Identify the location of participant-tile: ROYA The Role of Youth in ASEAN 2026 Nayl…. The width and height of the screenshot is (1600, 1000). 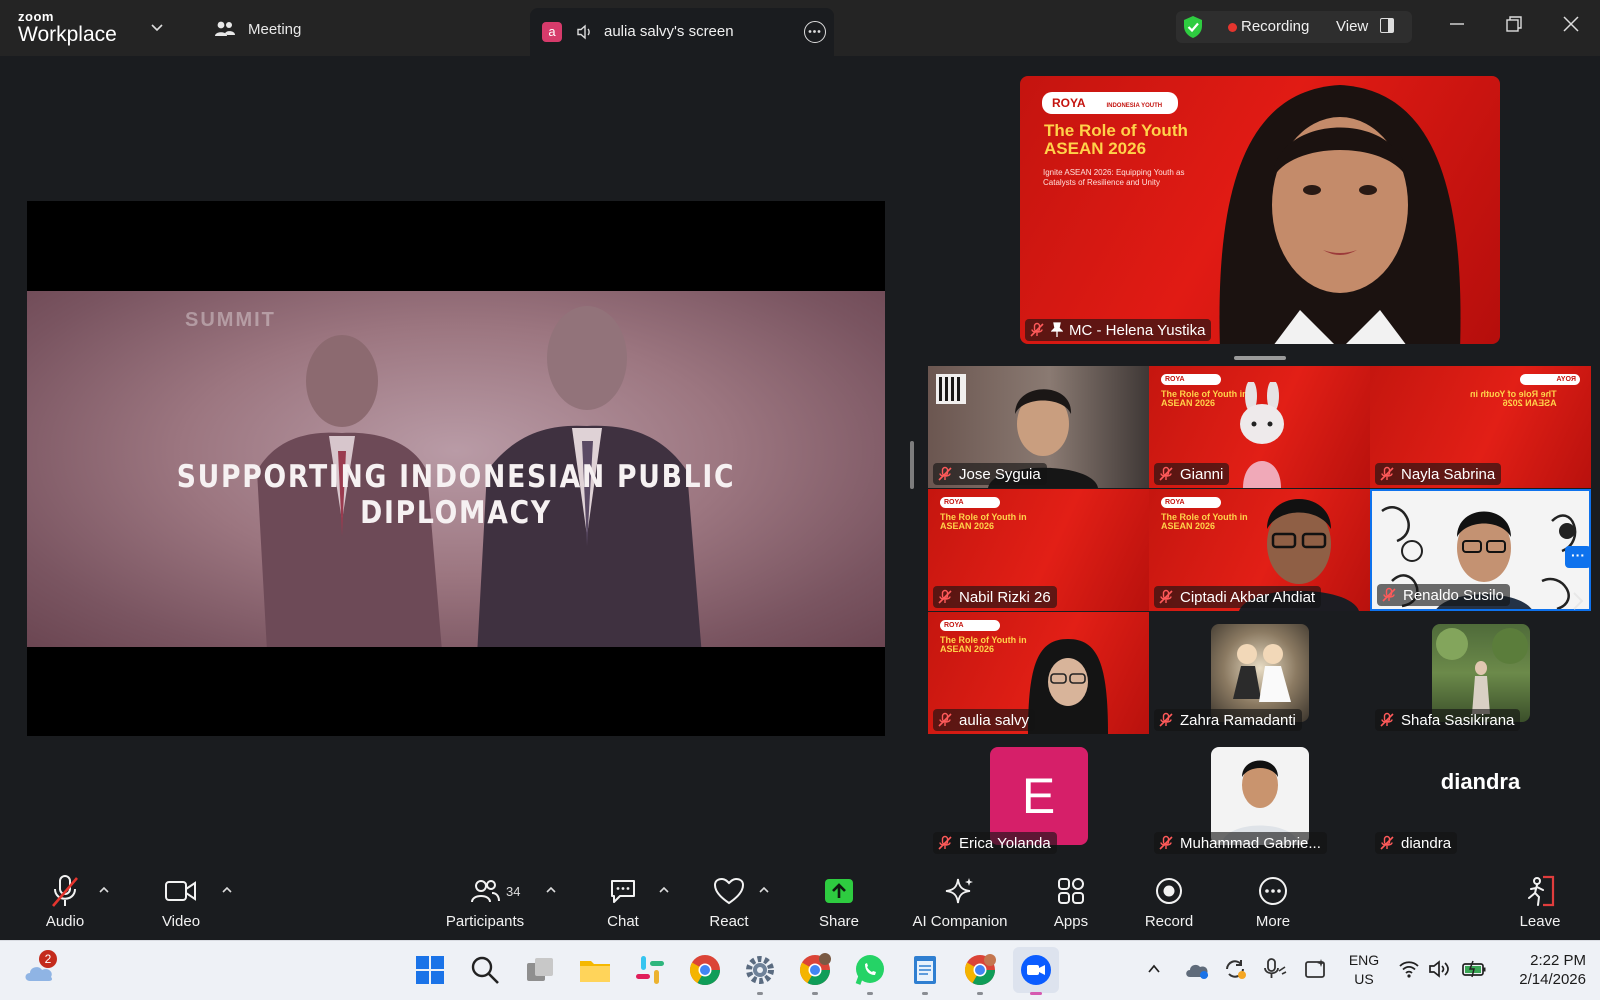
(1480, 427).